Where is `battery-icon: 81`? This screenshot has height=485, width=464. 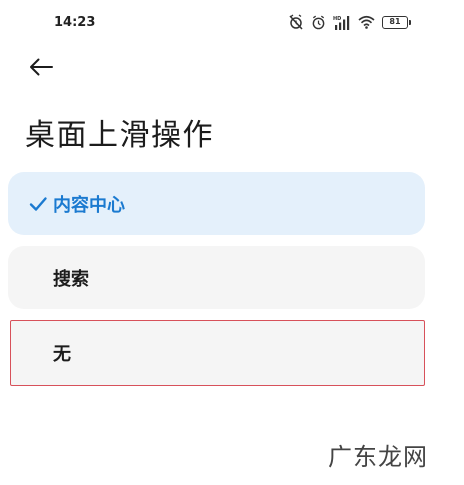 battery-icon: 81 is located at coordinates (396, 22).